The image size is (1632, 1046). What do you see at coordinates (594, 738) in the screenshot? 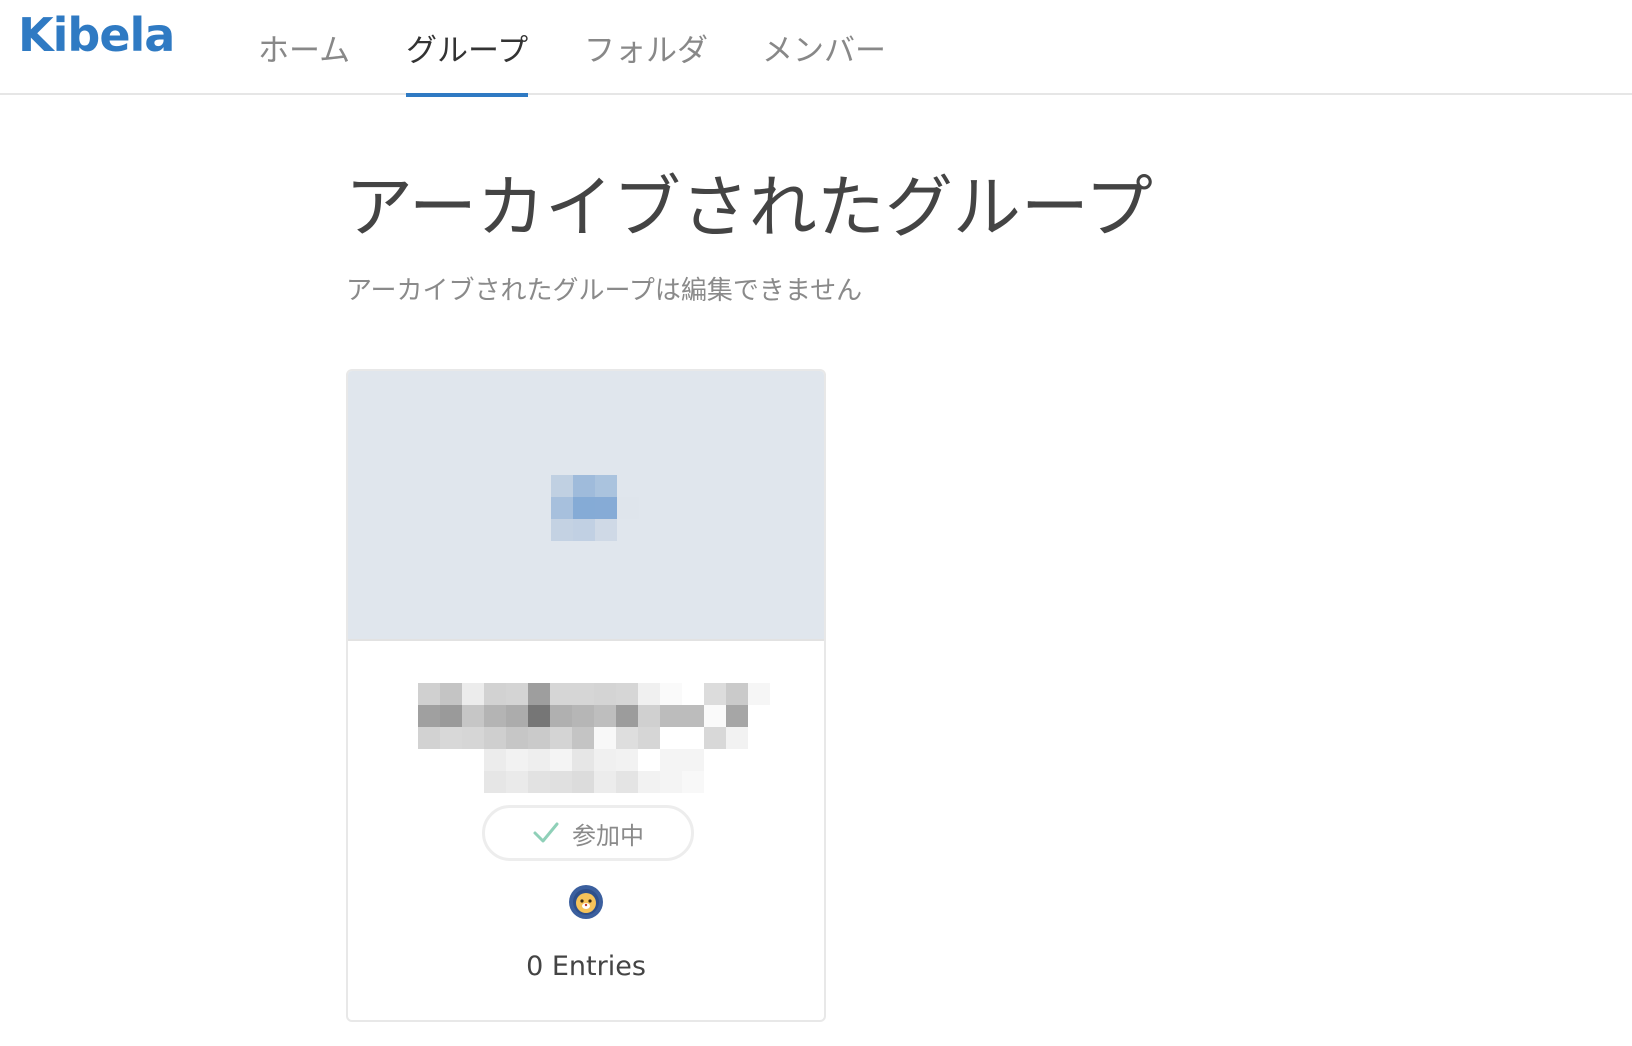
I see `group-name-pixelated` at bounding box center [594, 738].